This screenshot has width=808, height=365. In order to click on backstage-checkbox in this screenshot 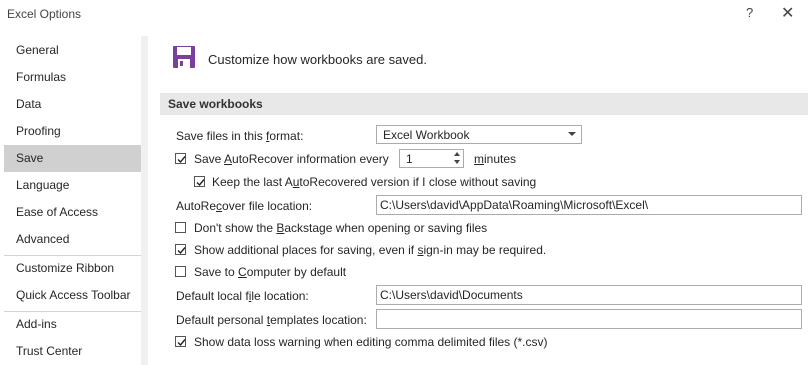, I will do `click(180, 227)`.